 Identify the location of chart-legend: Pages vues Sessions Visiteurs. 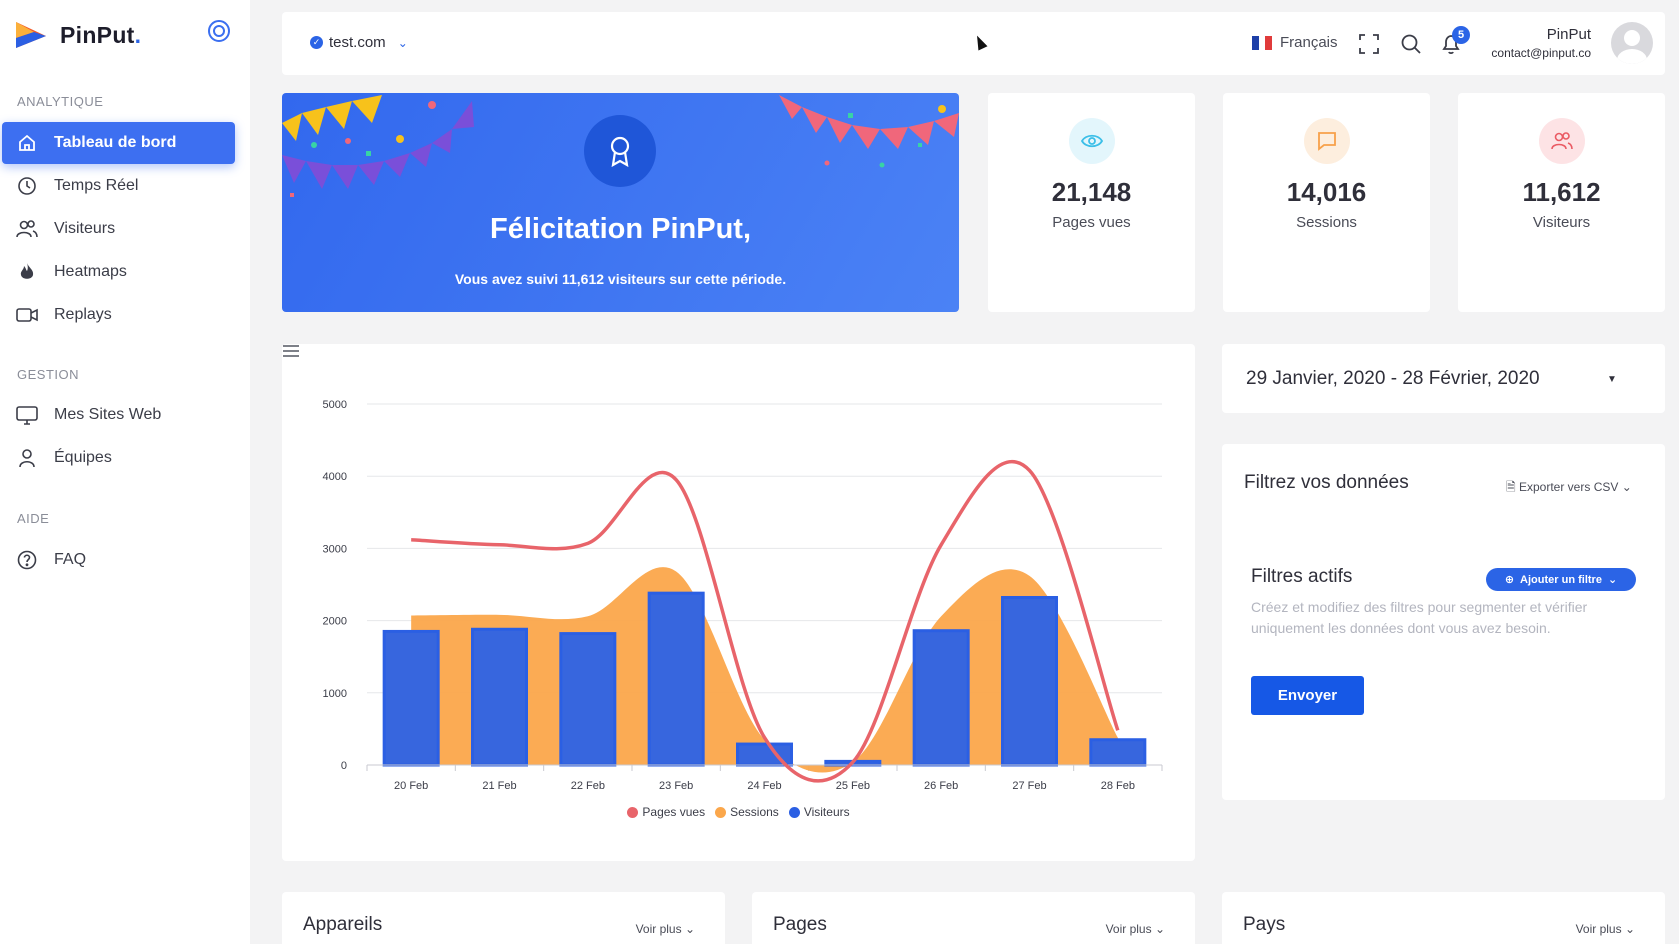
(738, 812).